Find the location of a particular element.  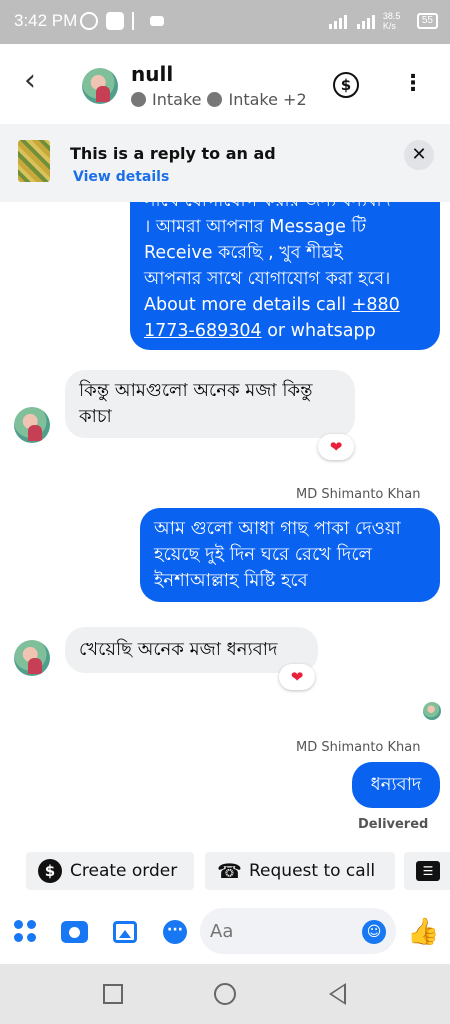

contact-labels: Intake Intake +2 is located at coordinates (222, 99).